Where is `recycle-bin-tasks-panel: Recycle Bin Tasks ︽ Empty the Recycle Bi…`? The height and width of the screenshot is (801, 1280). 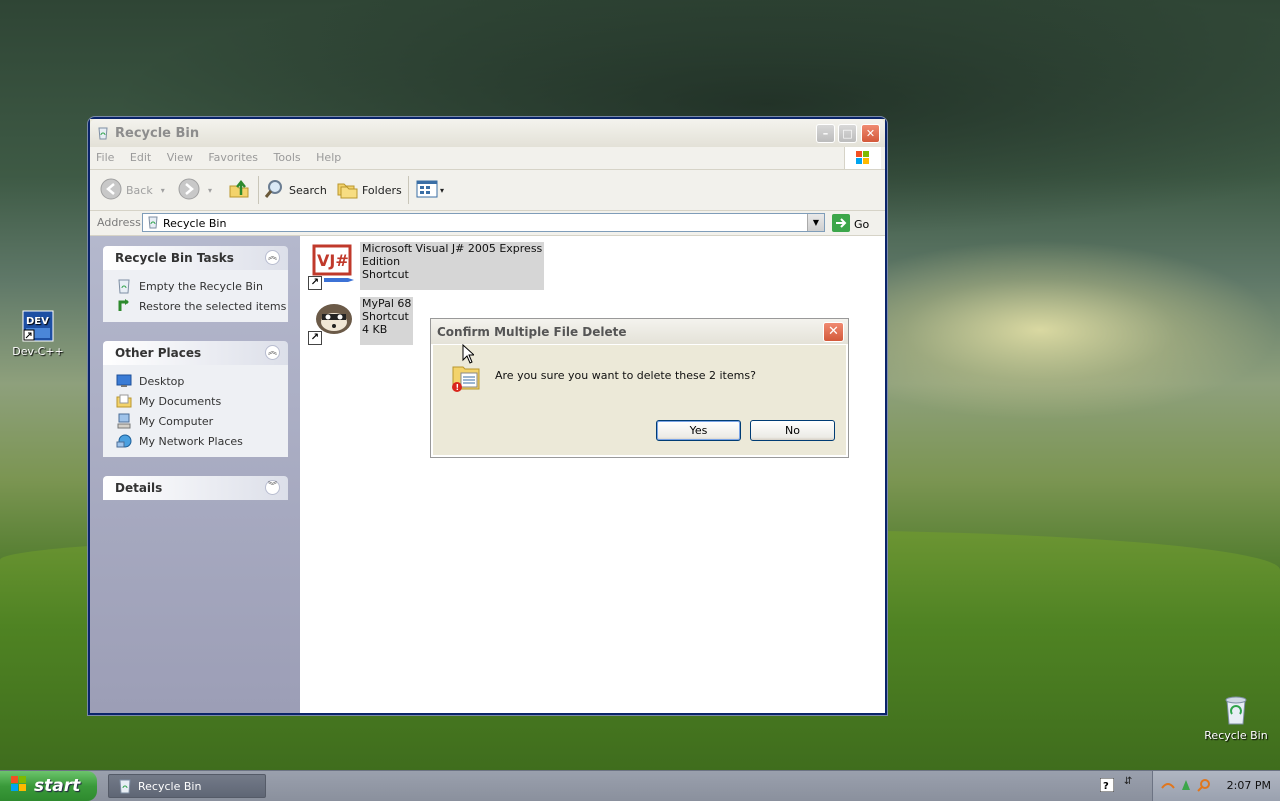
recycle-bin-tasks-panel: Recycle Bin Tasks ︽ Empty the Recycle Bi… is located at coordinates (195, 284).